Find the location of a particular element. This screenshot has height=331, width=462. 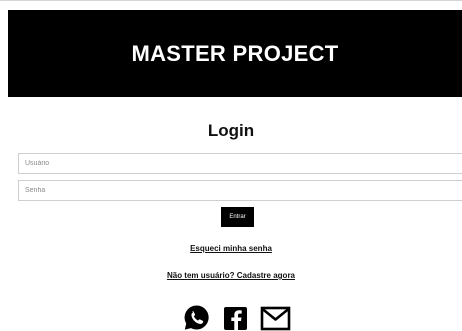

top-divider is located at coordinates (231, 0).